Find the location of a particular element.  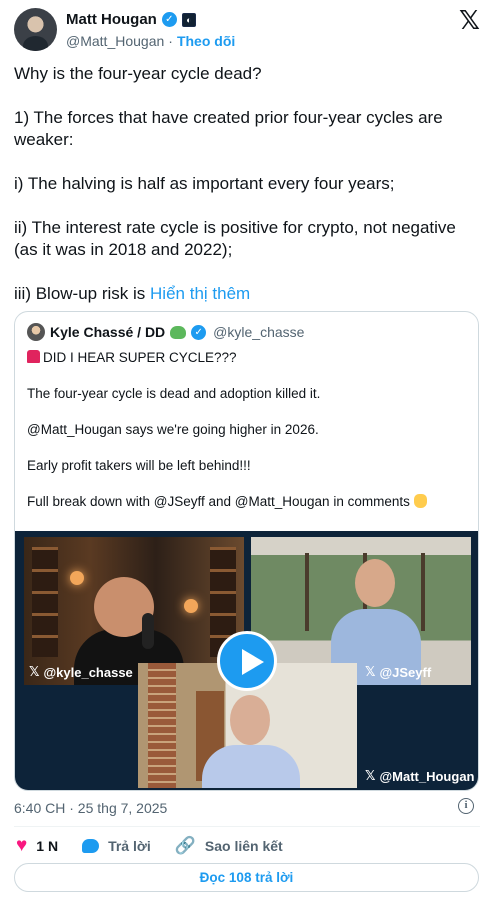

link-icon: 🔗 is located at coordinates (185, 845).